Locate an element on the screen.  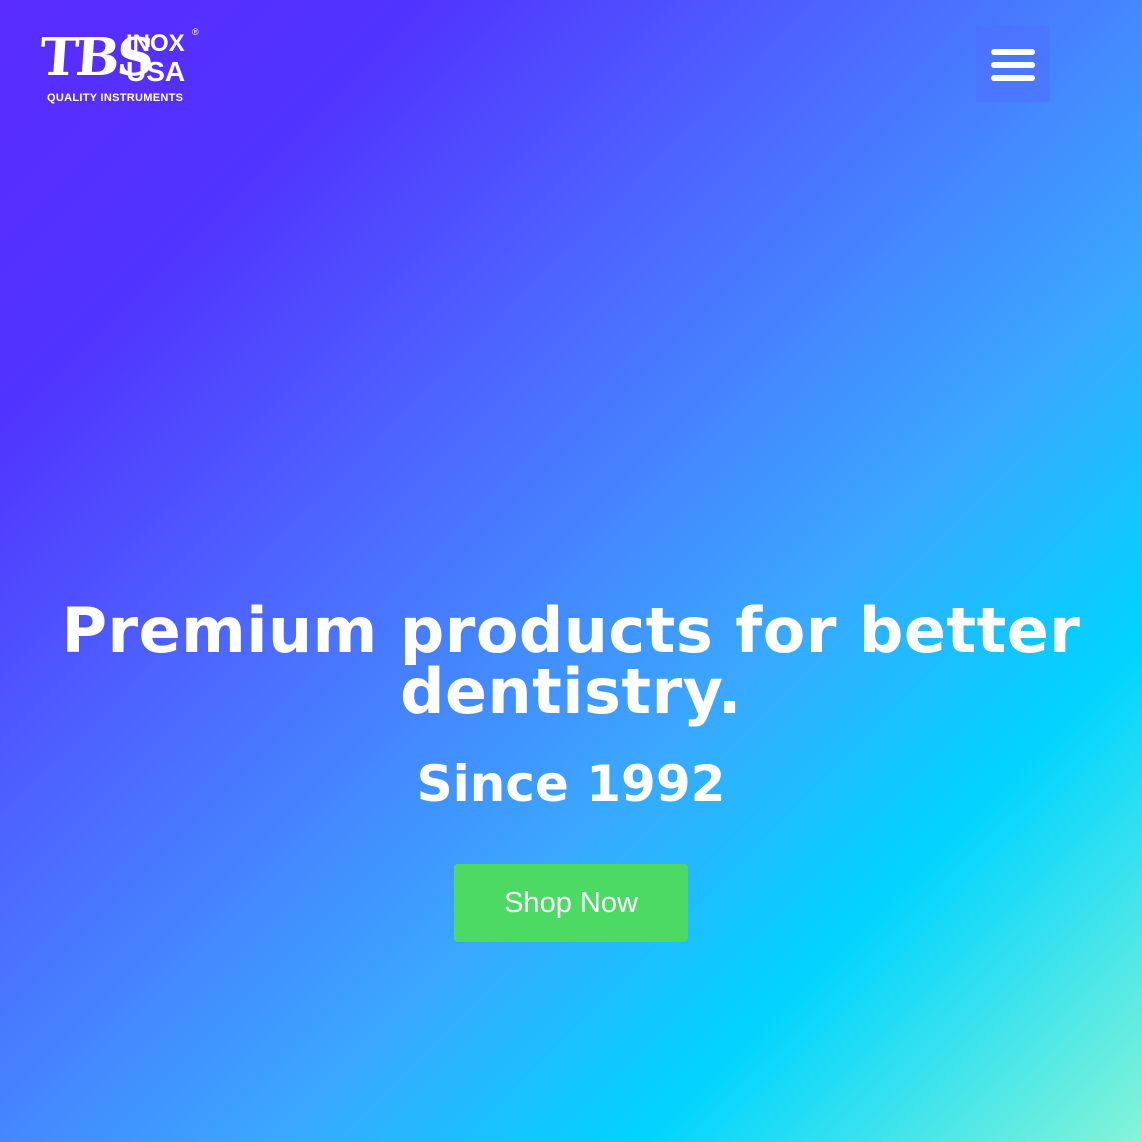
logo-usa: USA is located at coordinates (156, 71).